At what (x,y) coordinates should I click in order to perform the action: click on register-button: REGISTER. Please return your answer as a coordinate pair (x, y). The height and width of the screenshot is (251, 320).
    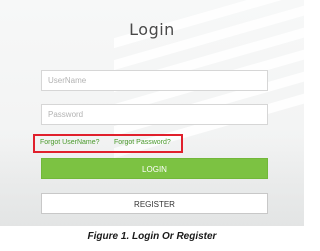
    Looking at the image, I should click on (154, 203).